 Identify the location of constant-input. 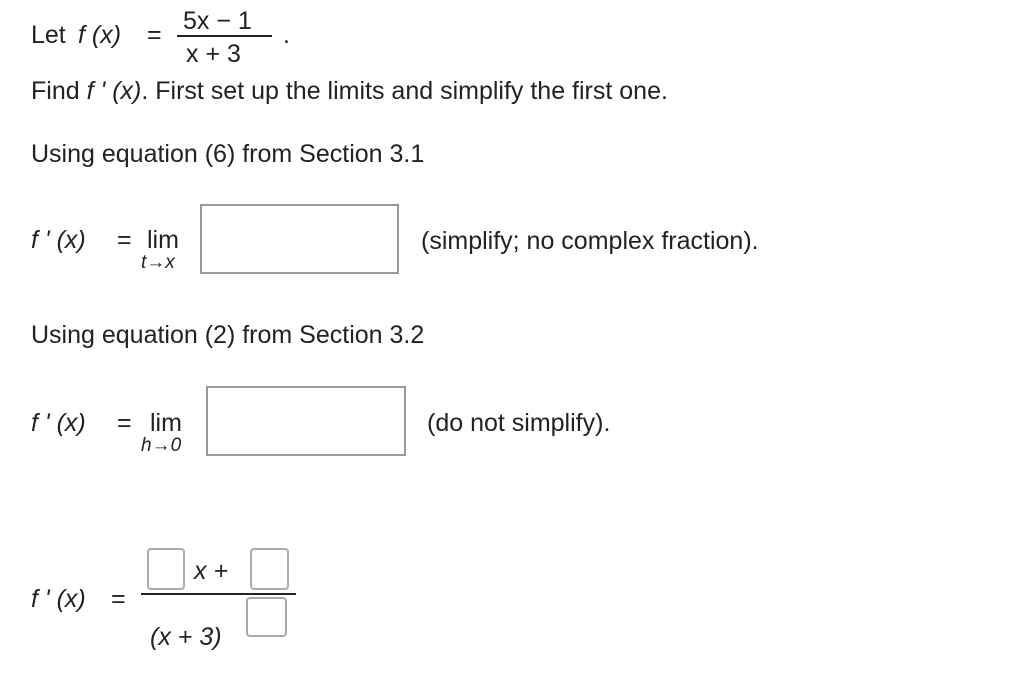
(269, 569).